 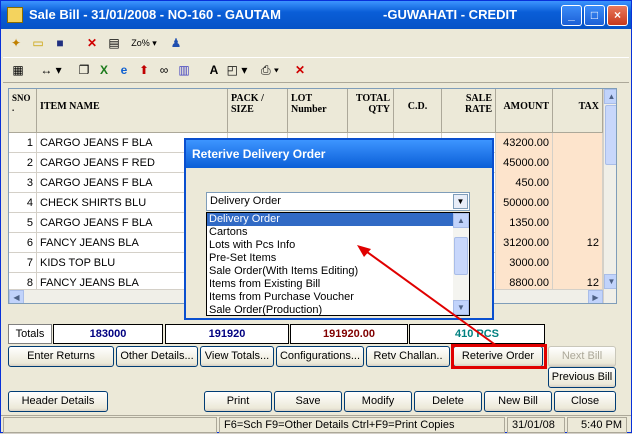 I want to click on highlight-box, so click(x=499, y=356).